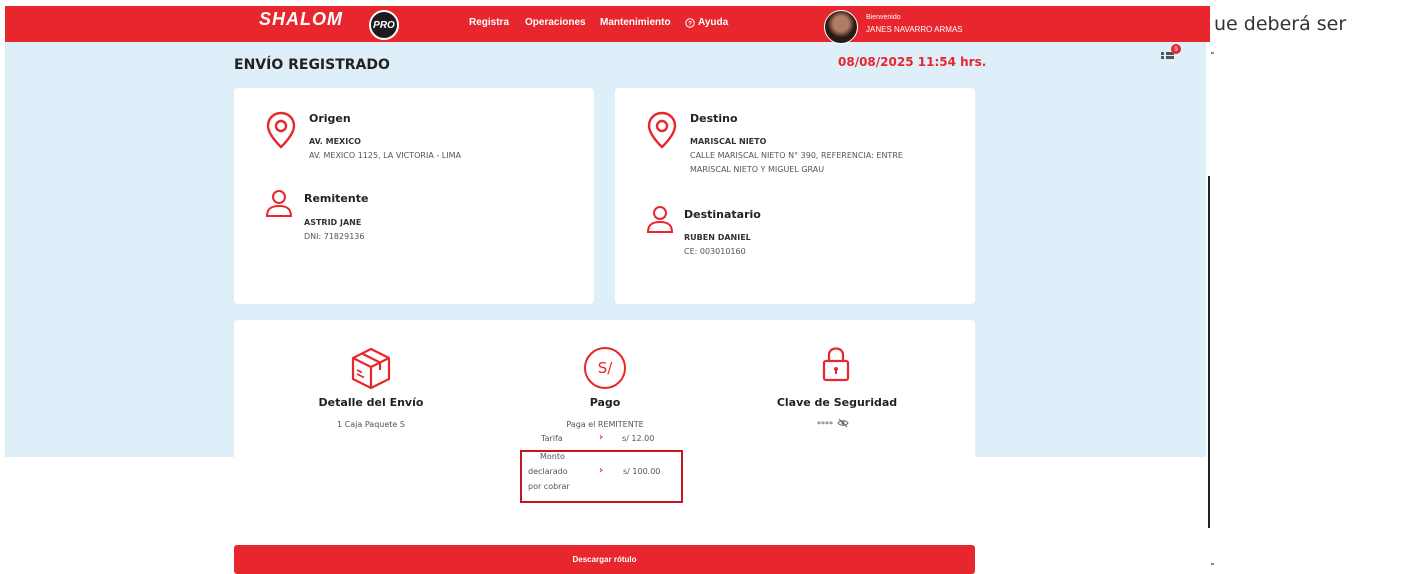  I want to click on security-key-masked: ****, so click(825, 424).